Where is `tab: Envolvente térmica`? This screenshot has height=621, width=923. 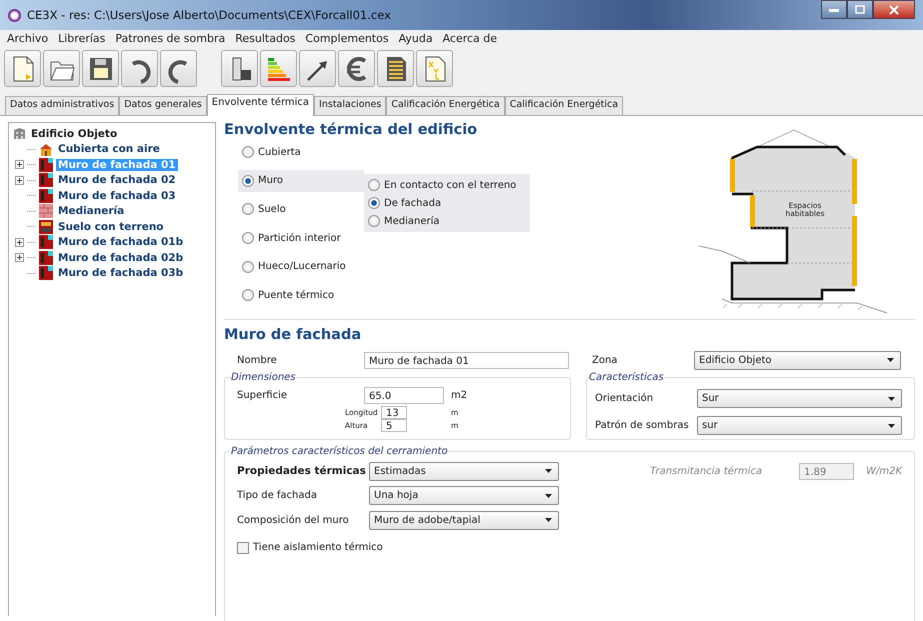 tab: Envolvente térmica is located at coordinates (260, 105).